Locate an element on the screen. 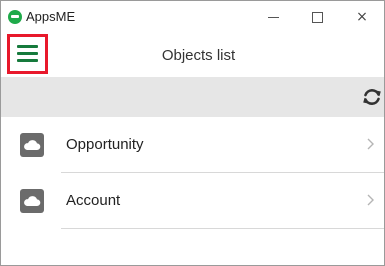 This screenshot has width=385, height=266. close-button: × is located at coordinates (362, 17).